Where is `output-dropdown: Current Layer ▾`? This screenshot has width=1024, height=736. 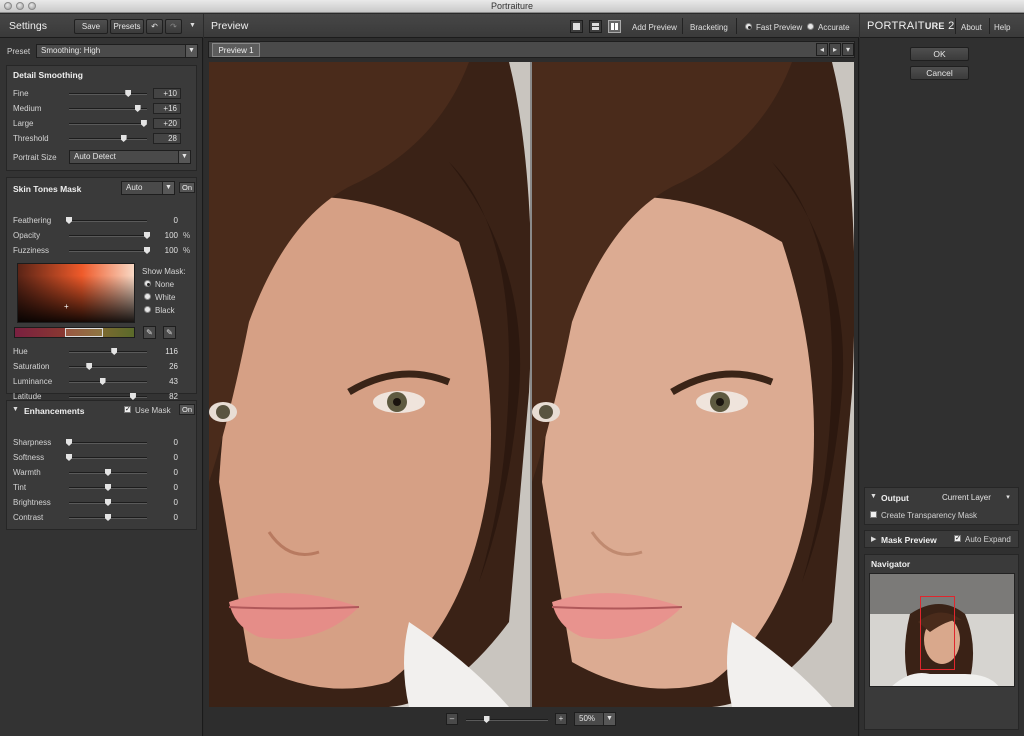
output-dropdown: Current Layer ▾ is located at coordinates (976, 498).